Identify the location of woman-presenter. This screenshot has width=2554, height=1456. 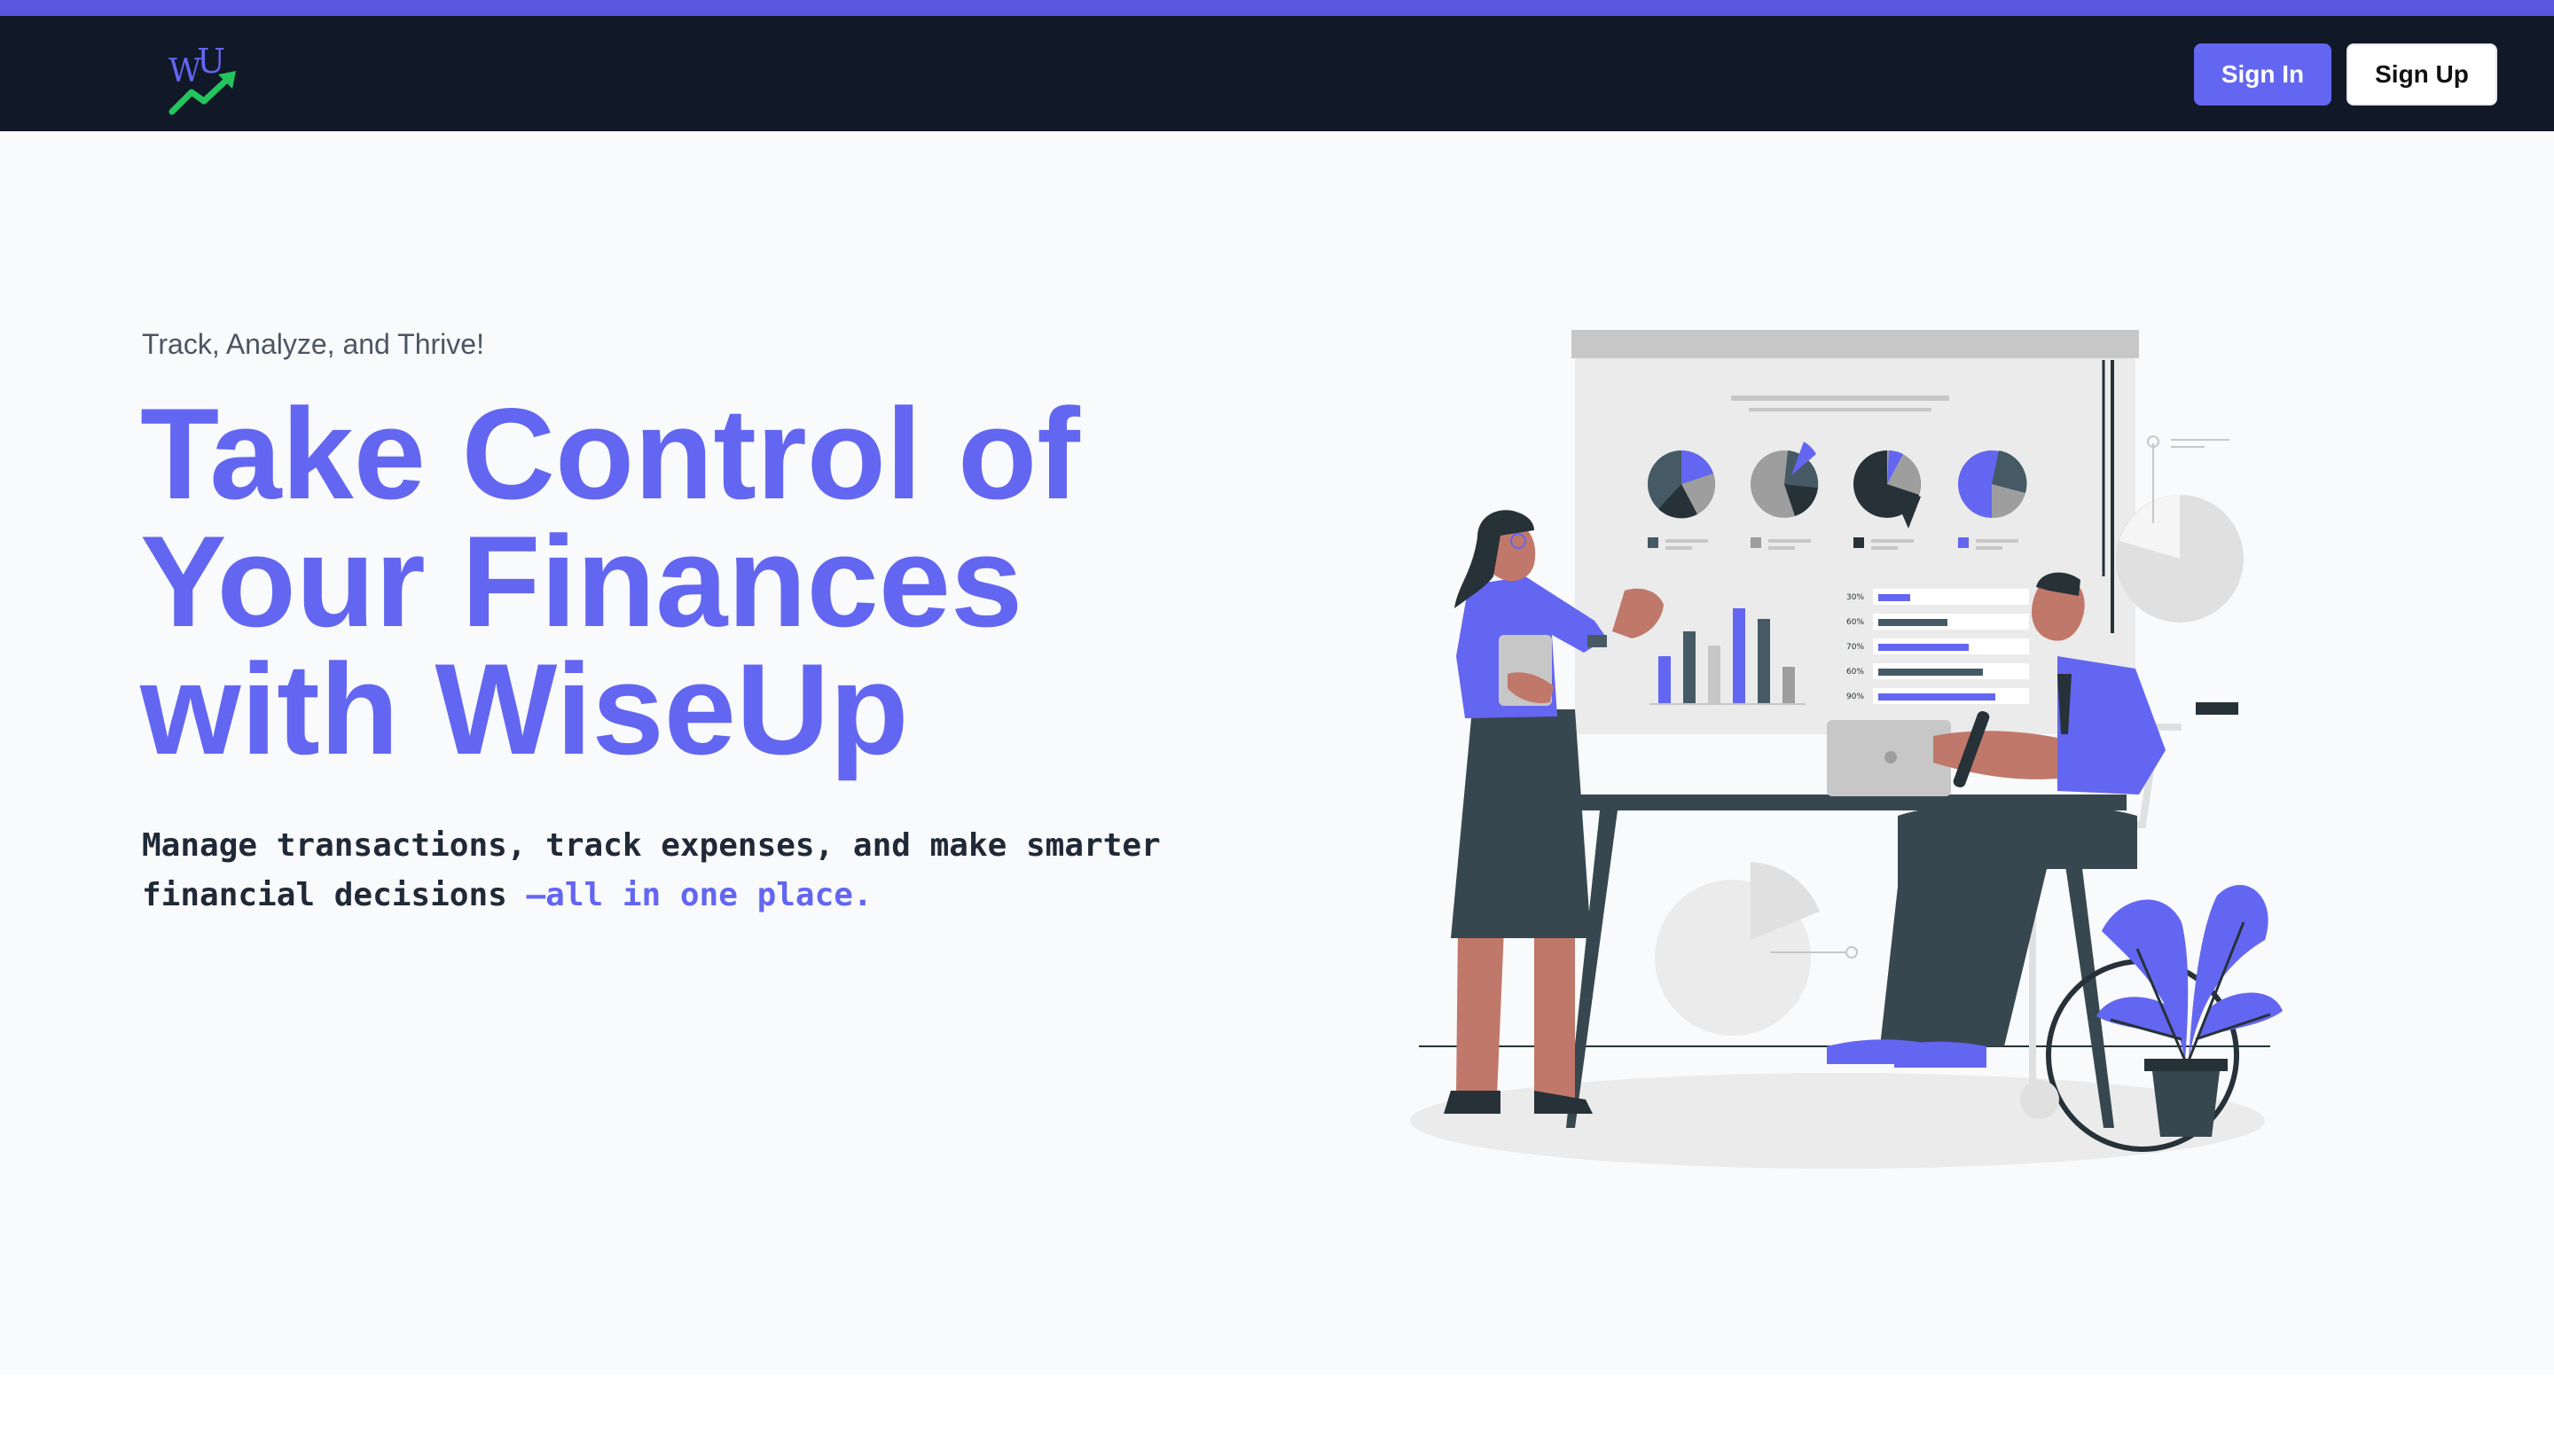
(1554, 812).